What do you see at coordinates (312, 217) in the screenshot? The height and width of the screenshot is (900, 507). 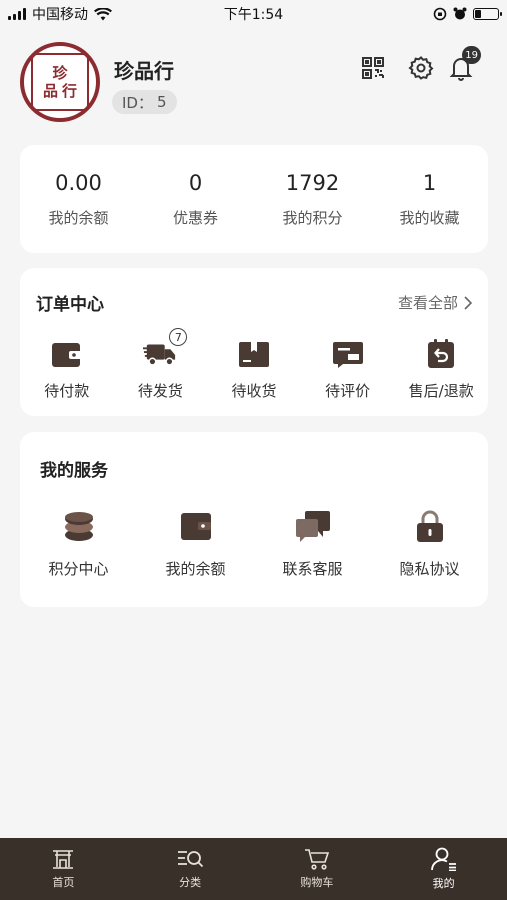 I see `stat-label: 我的积分` at bounding box center [312, 217].